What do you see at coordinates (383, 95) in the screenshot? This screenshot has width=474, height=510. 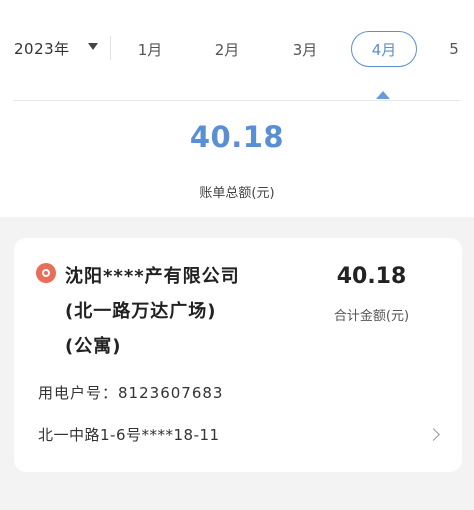 I see `active-tab-pointer` at bounding box center [383, 95].